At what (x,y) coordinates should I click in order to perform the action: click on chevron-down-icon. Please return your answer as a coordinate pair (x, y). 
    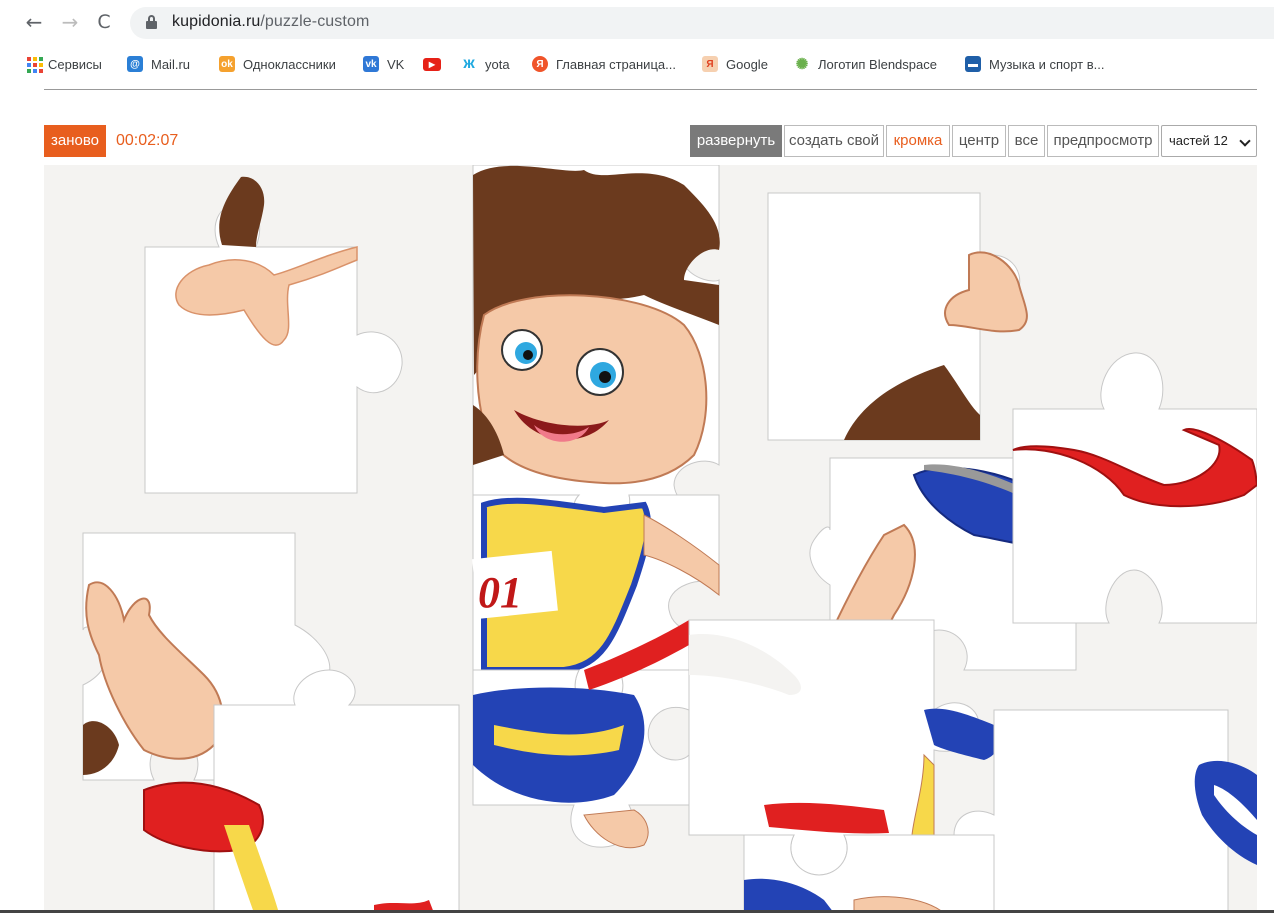
    Looking at the image, I should click on (1245, 141).